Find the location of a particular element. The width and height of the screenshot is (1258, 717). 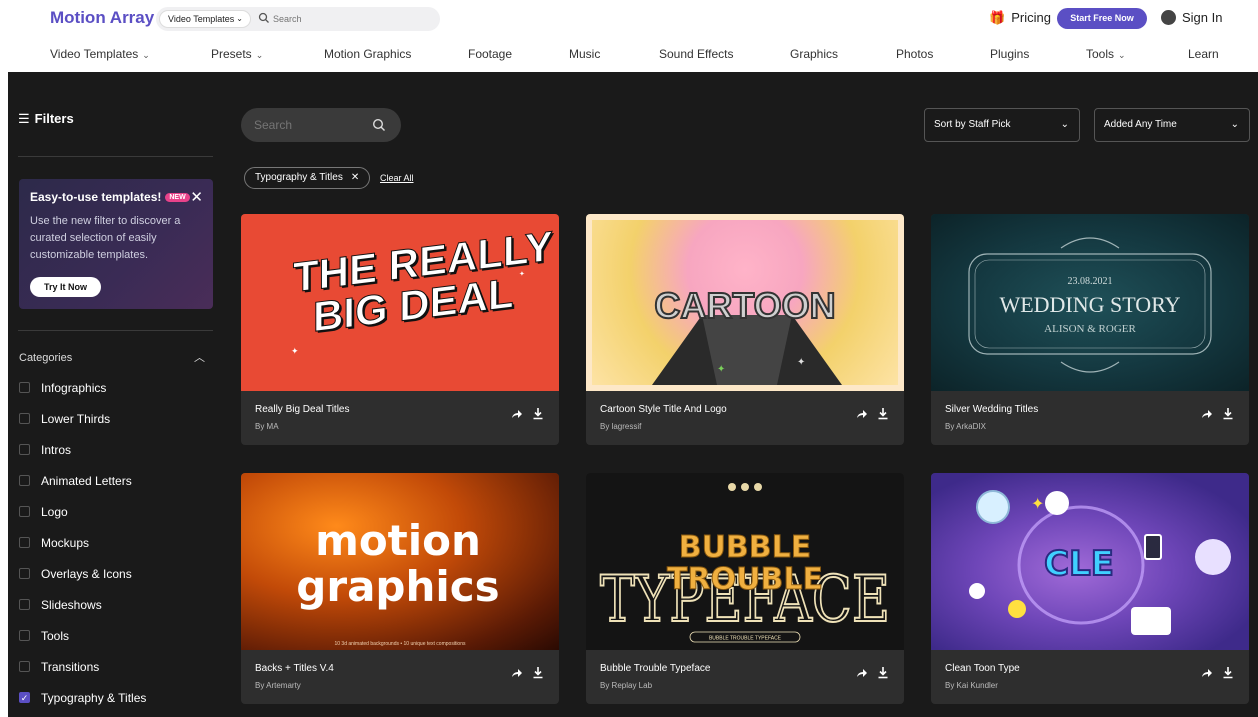

card-author: By lagressif is located at coordinates (620, 426).